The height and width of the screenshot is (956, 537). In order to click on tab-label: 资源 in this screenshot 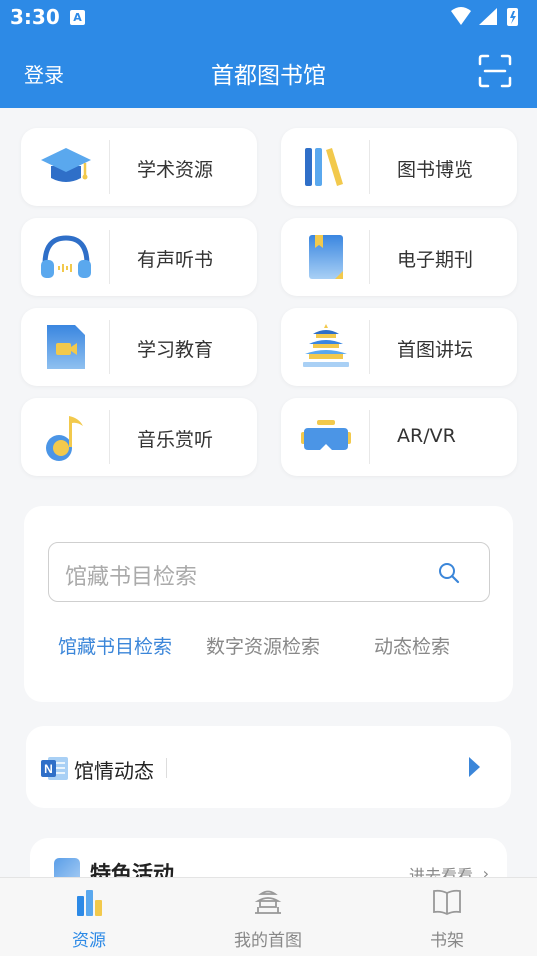, I will do `click(89, 941)`.